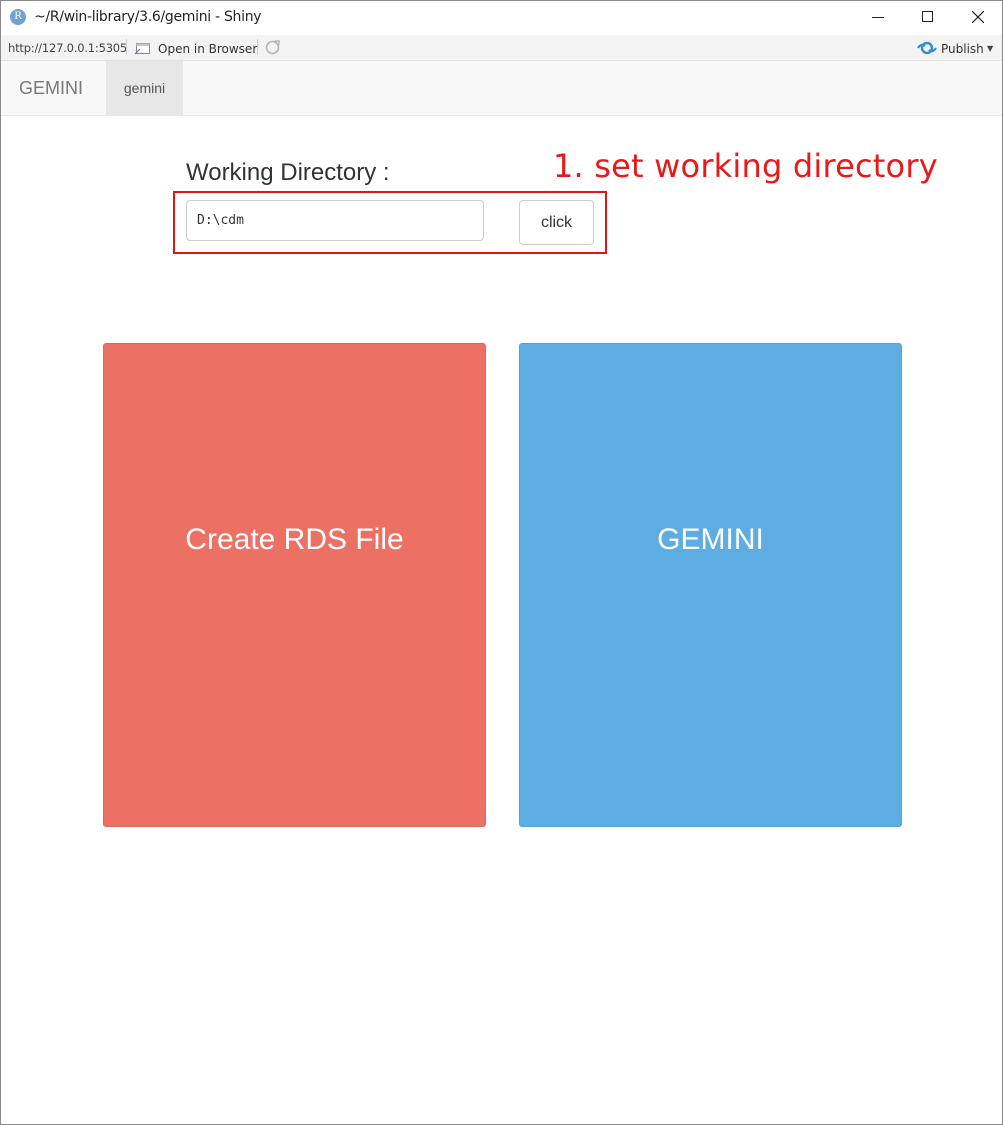  What do you see at coordinates (288, 172) in the screenshot?
I see `working-directory-label: Working Directory :` at bounding box center [288, 172].